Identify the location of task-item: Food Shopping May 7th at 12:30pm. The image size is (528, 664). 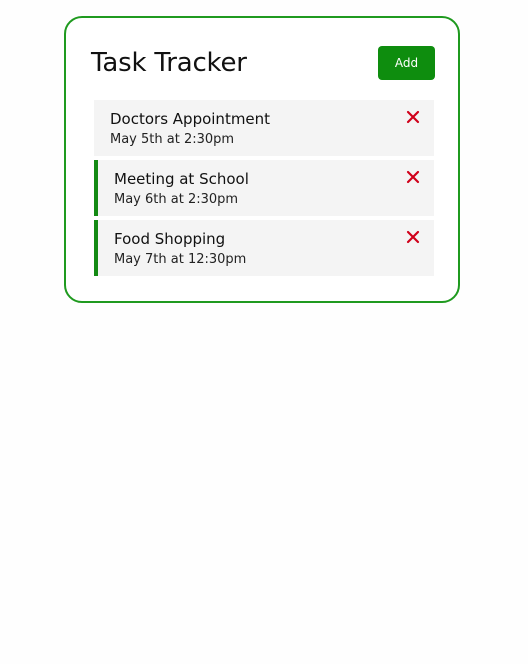
(264, 248).